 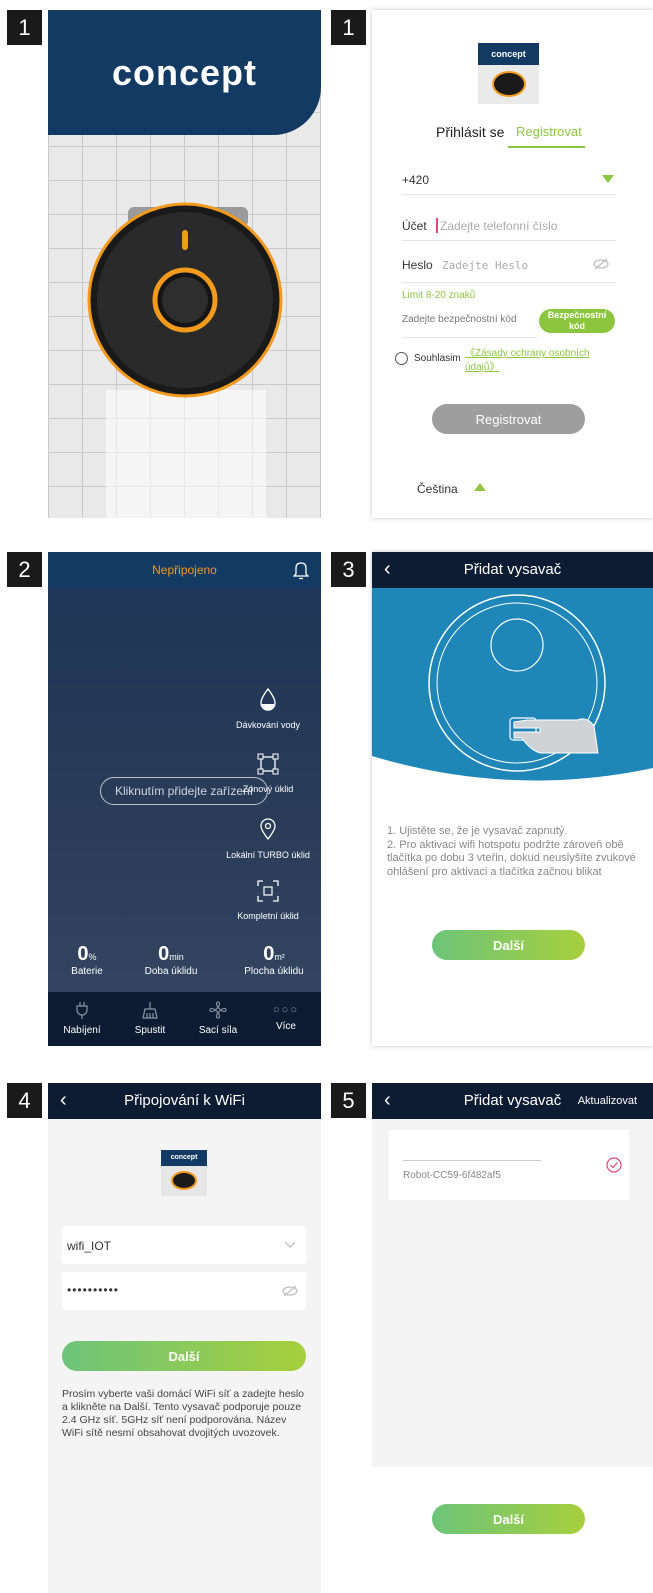 What do you see at coordinates (414, 226) in the screenshot?
I see `account-label: Účet` at bounding box center [414, 226].